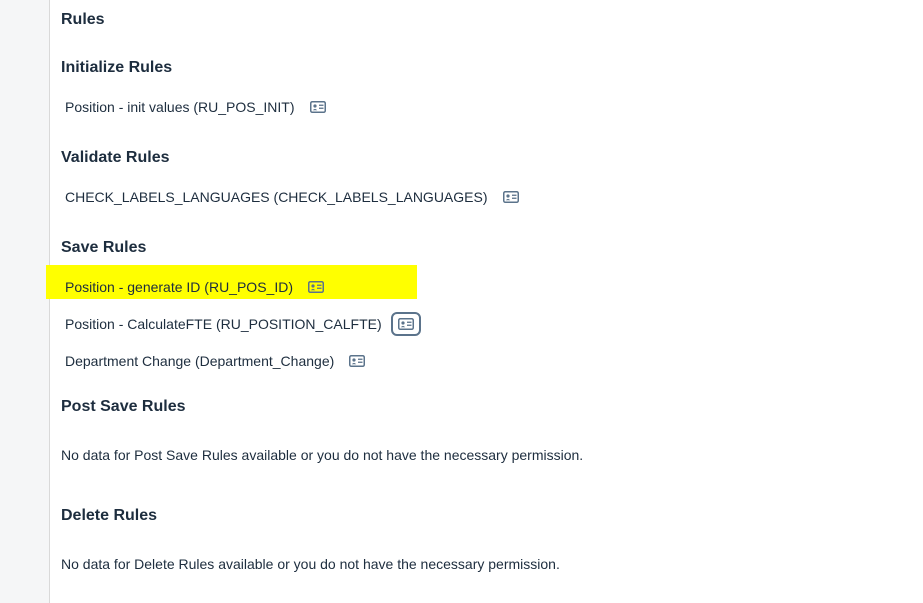  Describe the element at coordinates (199, 361) in the screenshot. I see `rule-link: Department Change (Department_Change)` at that location.